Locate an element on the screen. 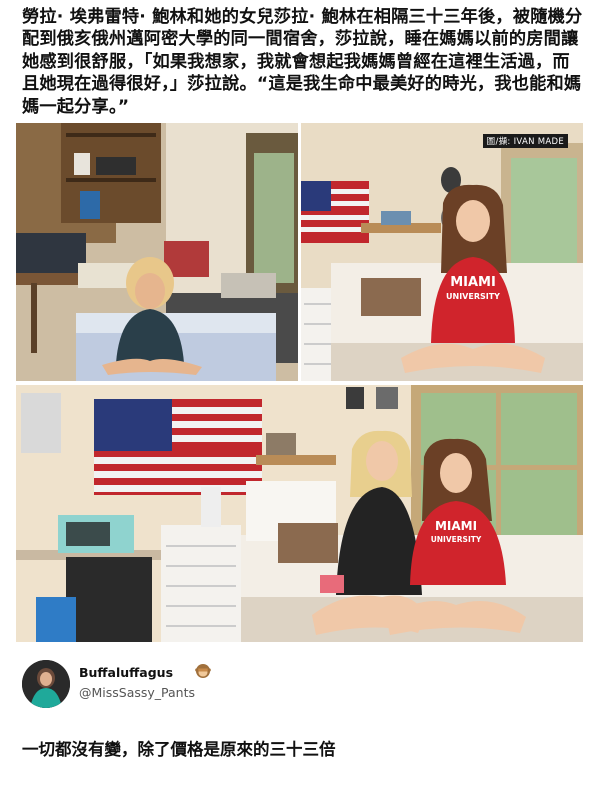 The height and width of the screenshot is (800, 599). shirt-text-miami-2: MIAMI is located at coordinates (456, 526).